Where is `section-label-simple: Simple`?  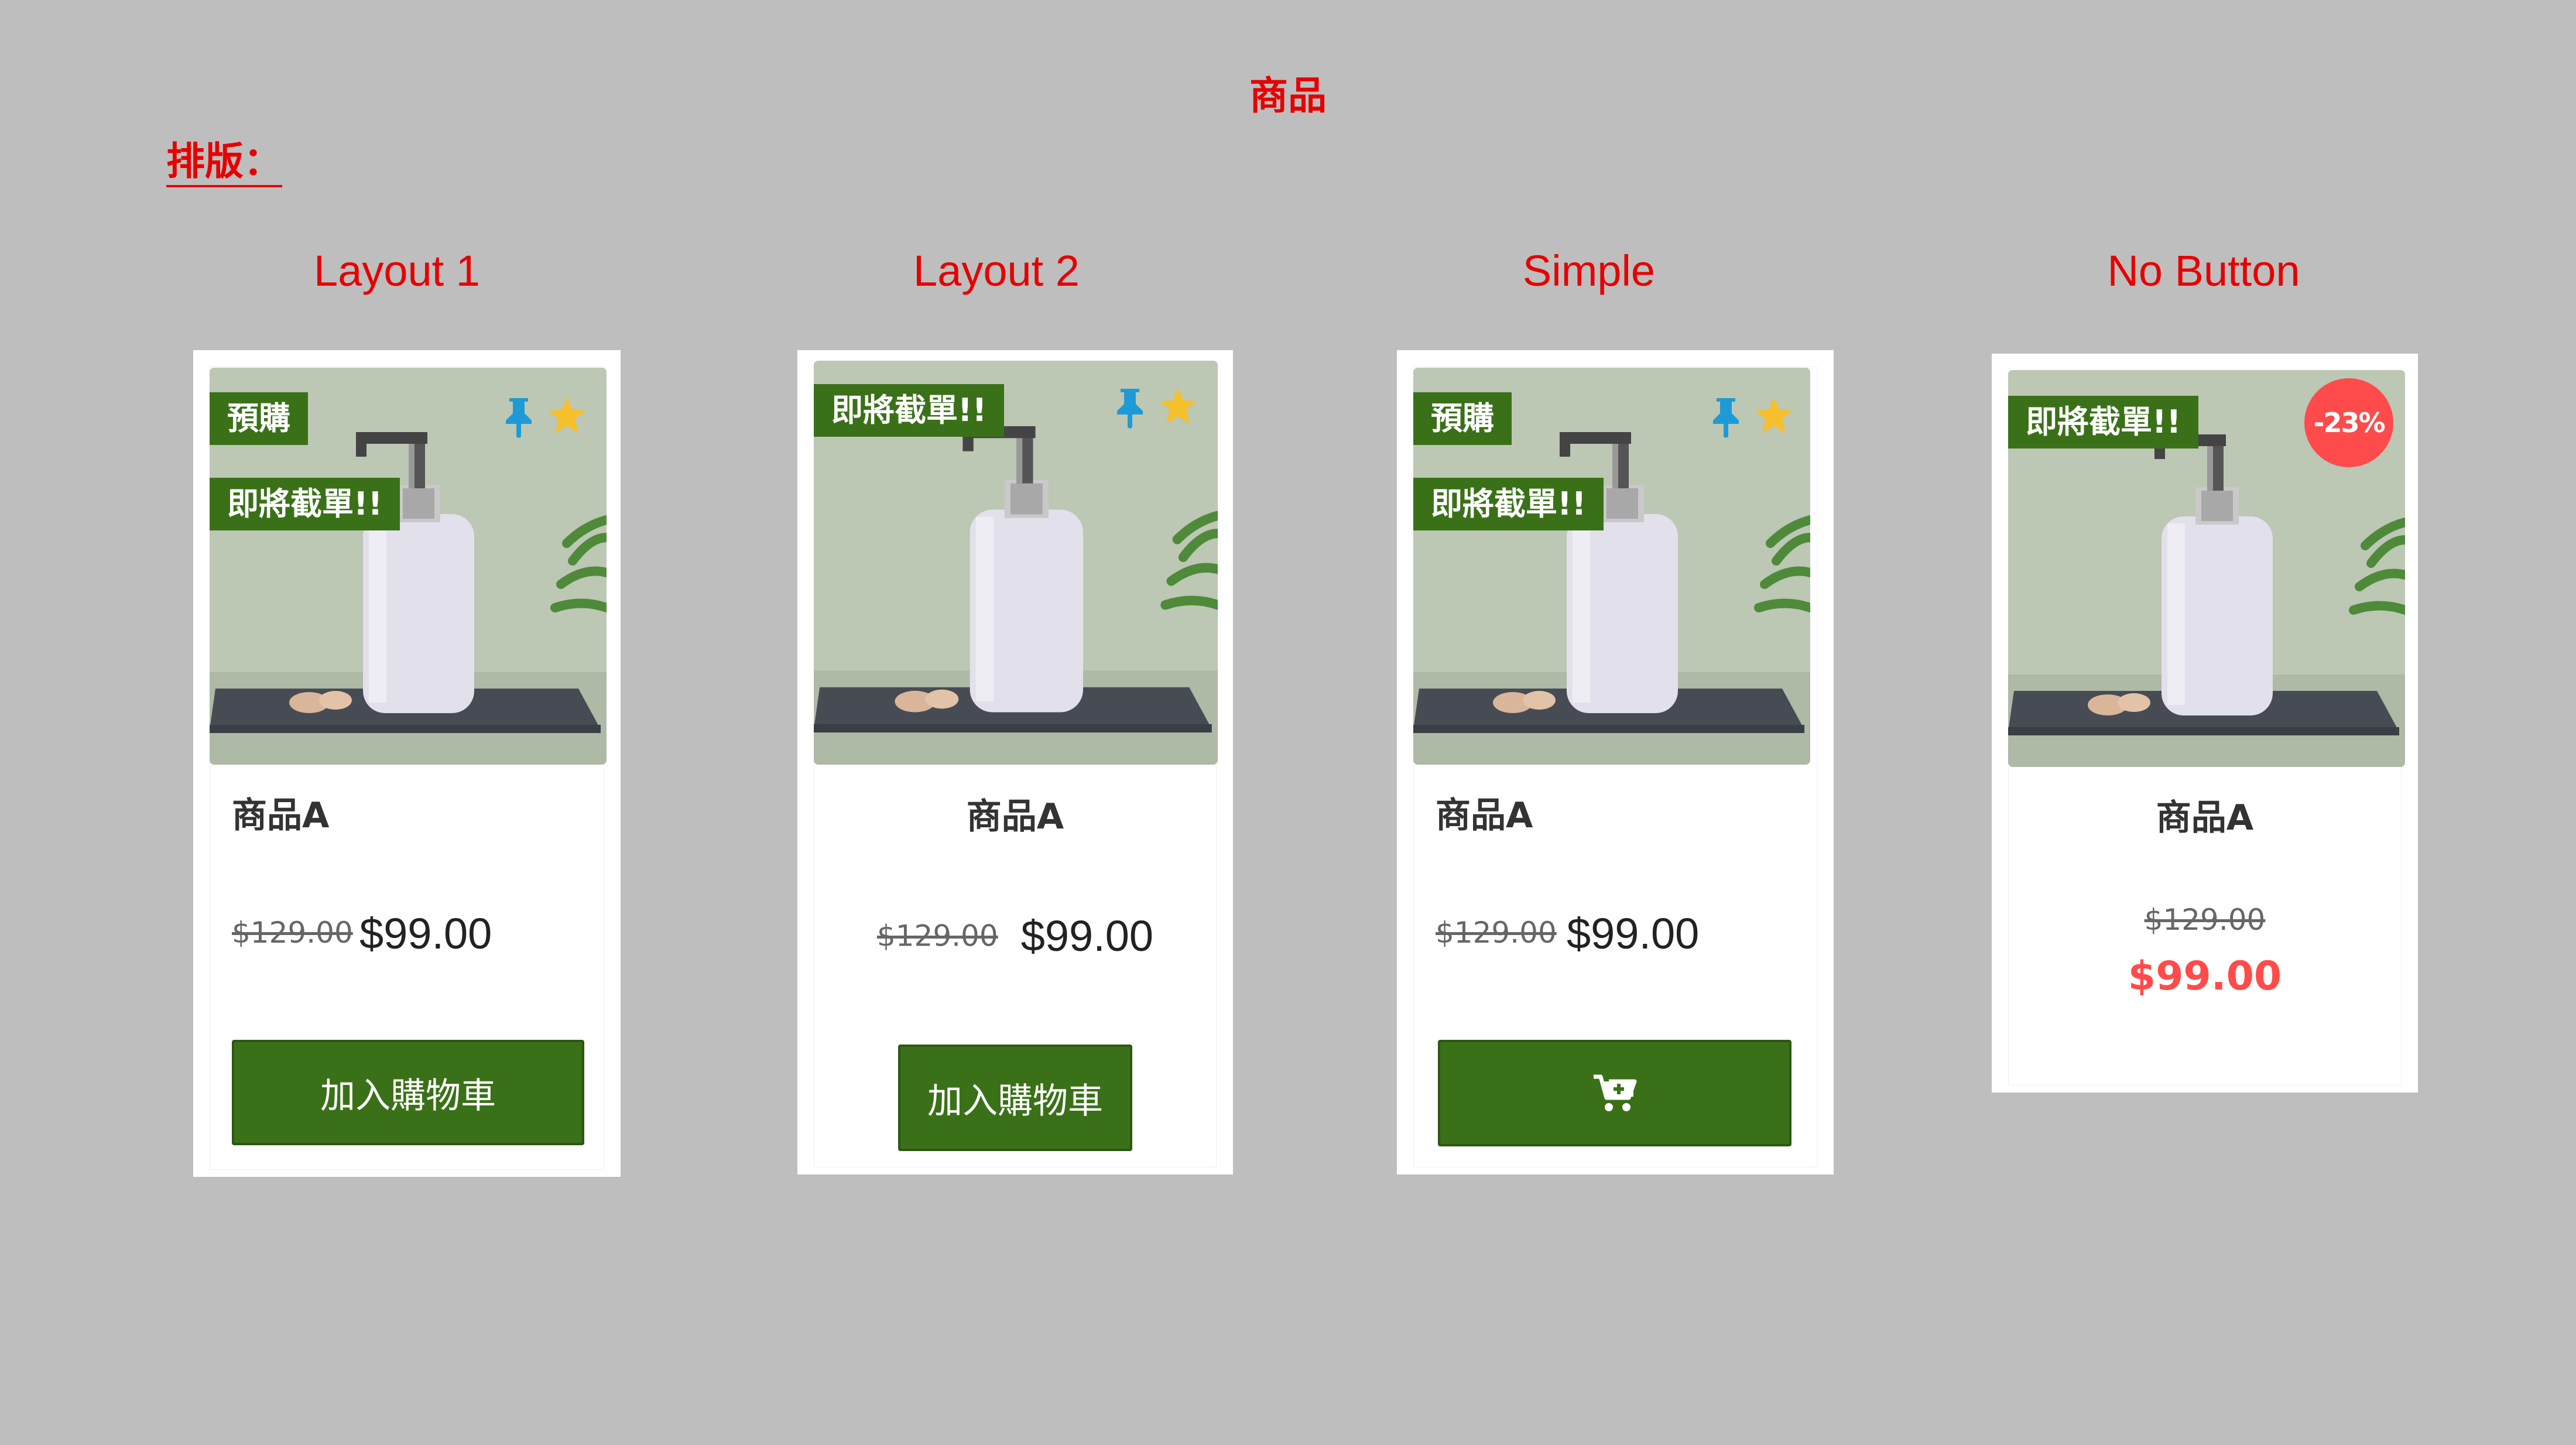 section-label-simple: Simple is located at coordinates (1589, 270).